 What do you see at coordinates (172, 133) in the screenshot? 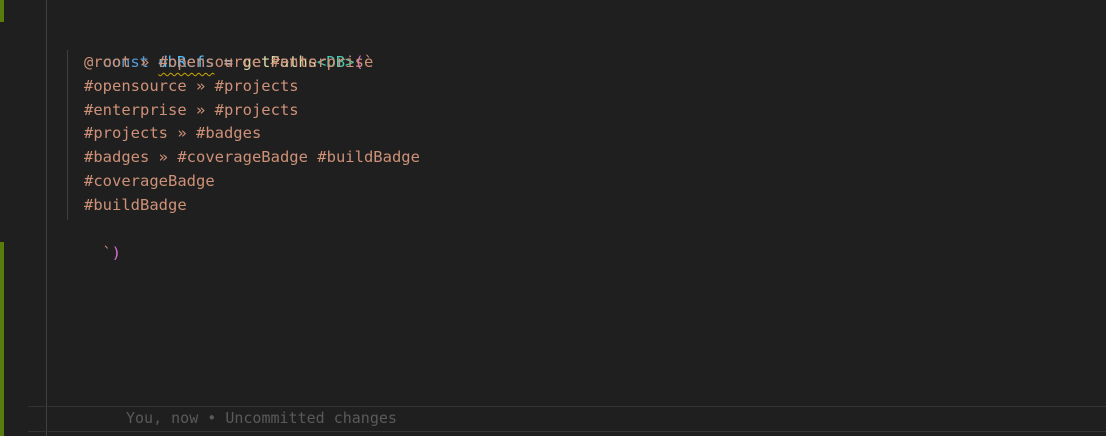
I see `template-line: #projects » #badges` at bounding box center [172, 133].